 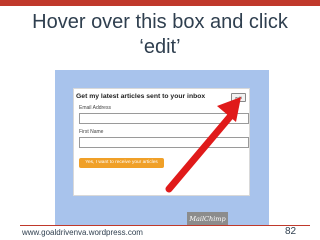 I want to click on email-label: Email Address, so click(x=95, y=108).